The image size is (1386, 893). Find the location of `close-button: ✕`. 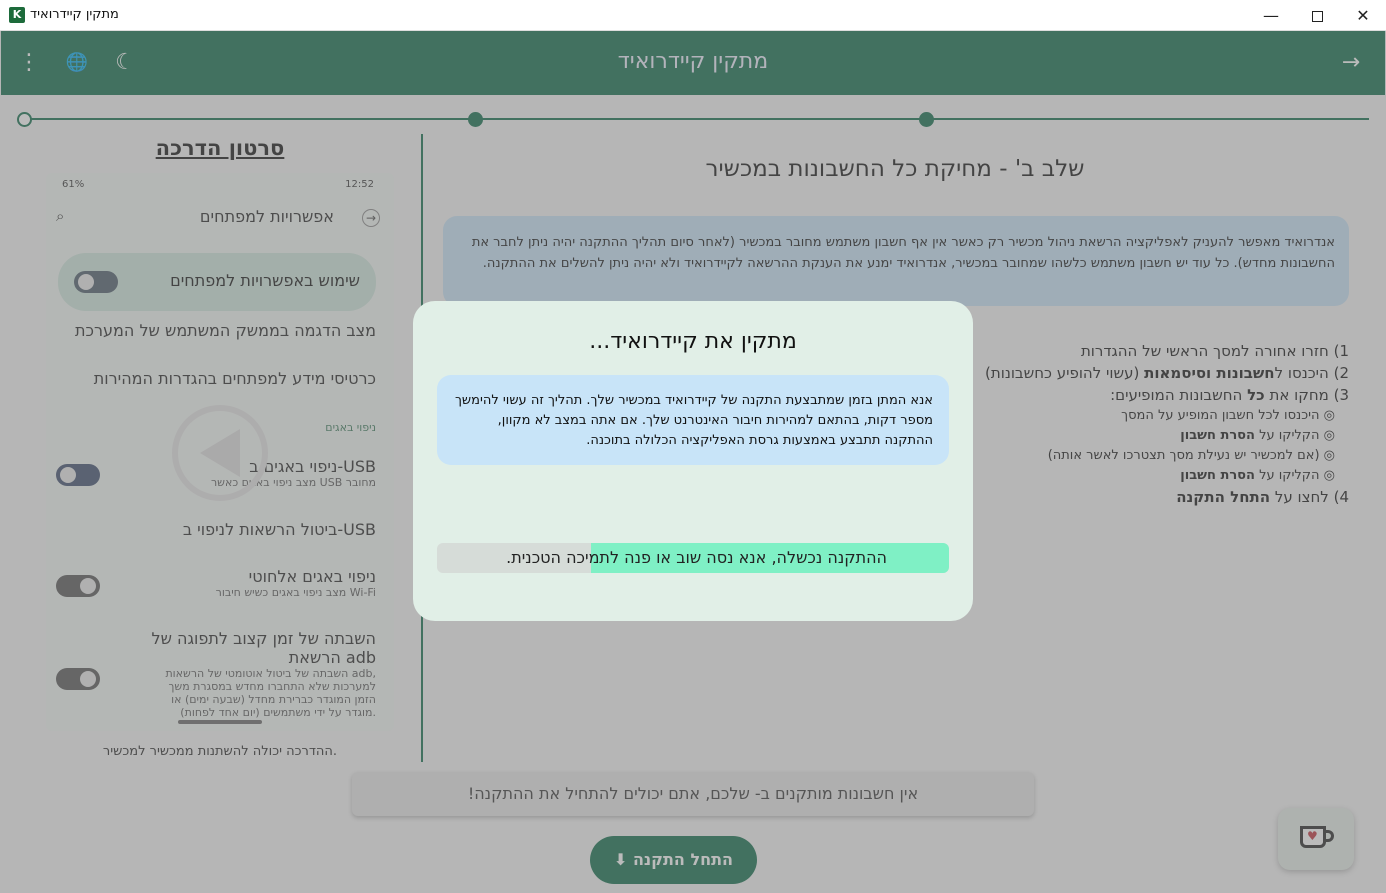

close-button: ✕ is located at coordinates (1363, 15).